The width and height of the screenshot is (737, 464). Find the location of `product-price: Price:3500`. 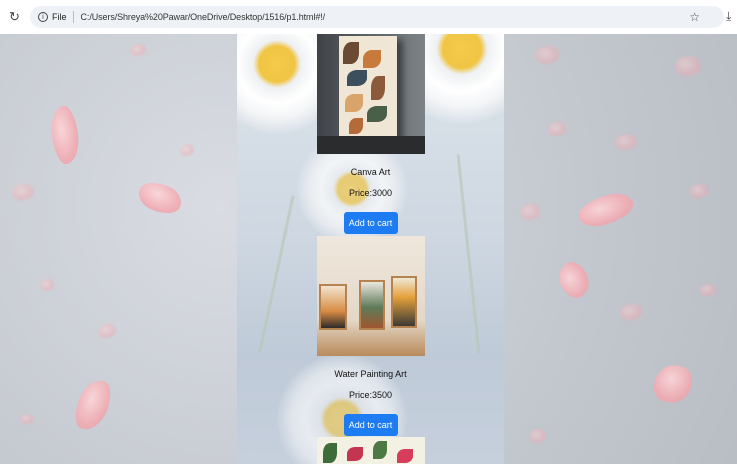

product-price: Price:3500 is located at coordinates (370, 395).